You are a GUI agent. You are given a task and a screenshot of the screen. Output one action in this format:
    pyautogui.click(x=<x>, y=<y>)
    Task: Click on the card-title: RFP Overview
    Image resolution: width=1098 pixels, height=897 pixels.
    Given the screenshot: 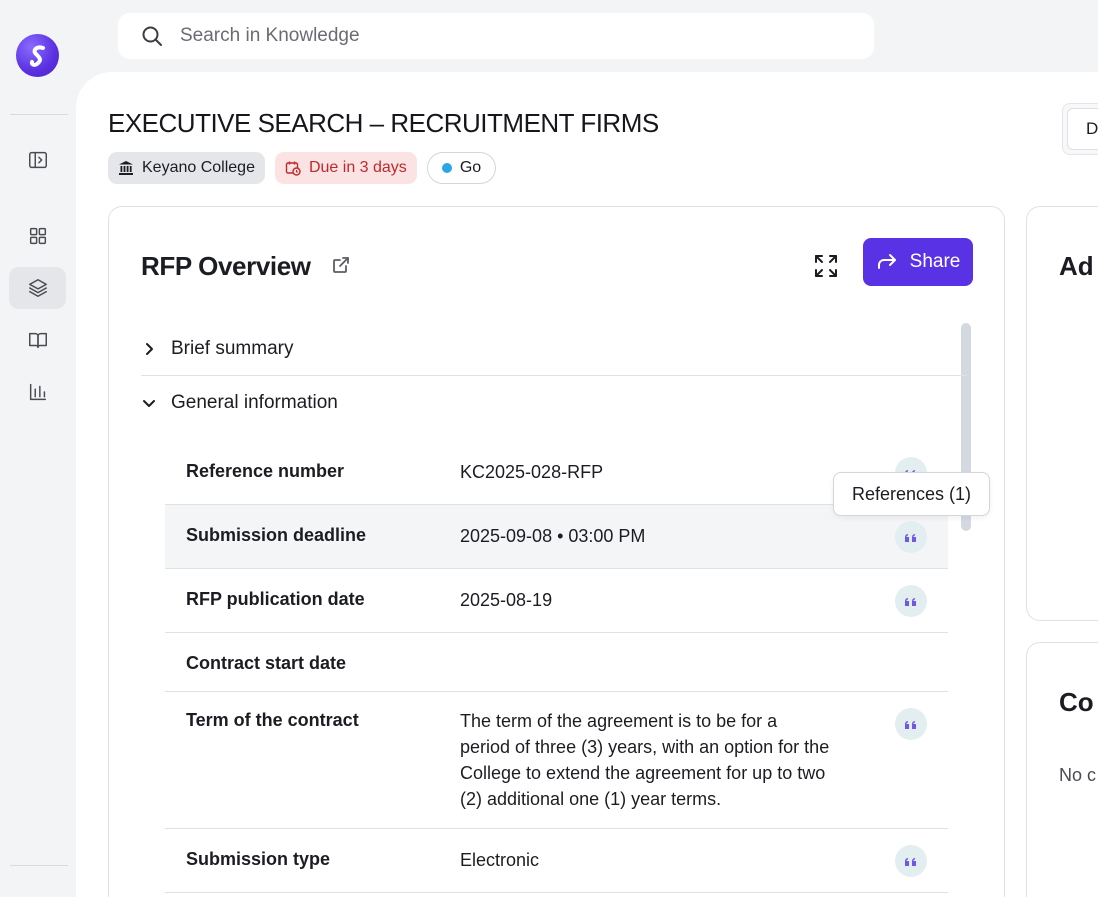 What is the action you would take?
    pyautogui.click(x=226, y=266)
    